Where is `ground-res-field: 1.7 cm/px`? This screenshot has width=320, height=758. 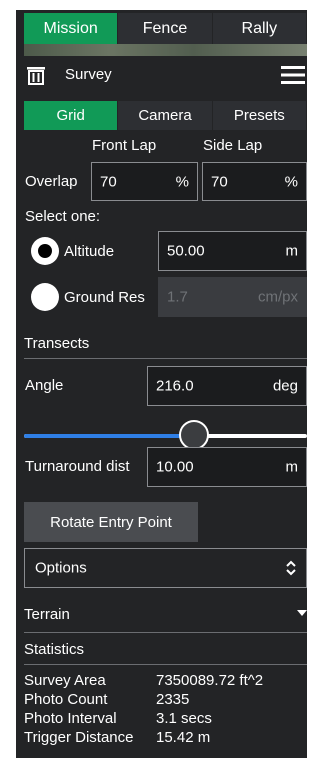 ground-res-field: 1.7 cm/px is located at coordinates (232, 297).